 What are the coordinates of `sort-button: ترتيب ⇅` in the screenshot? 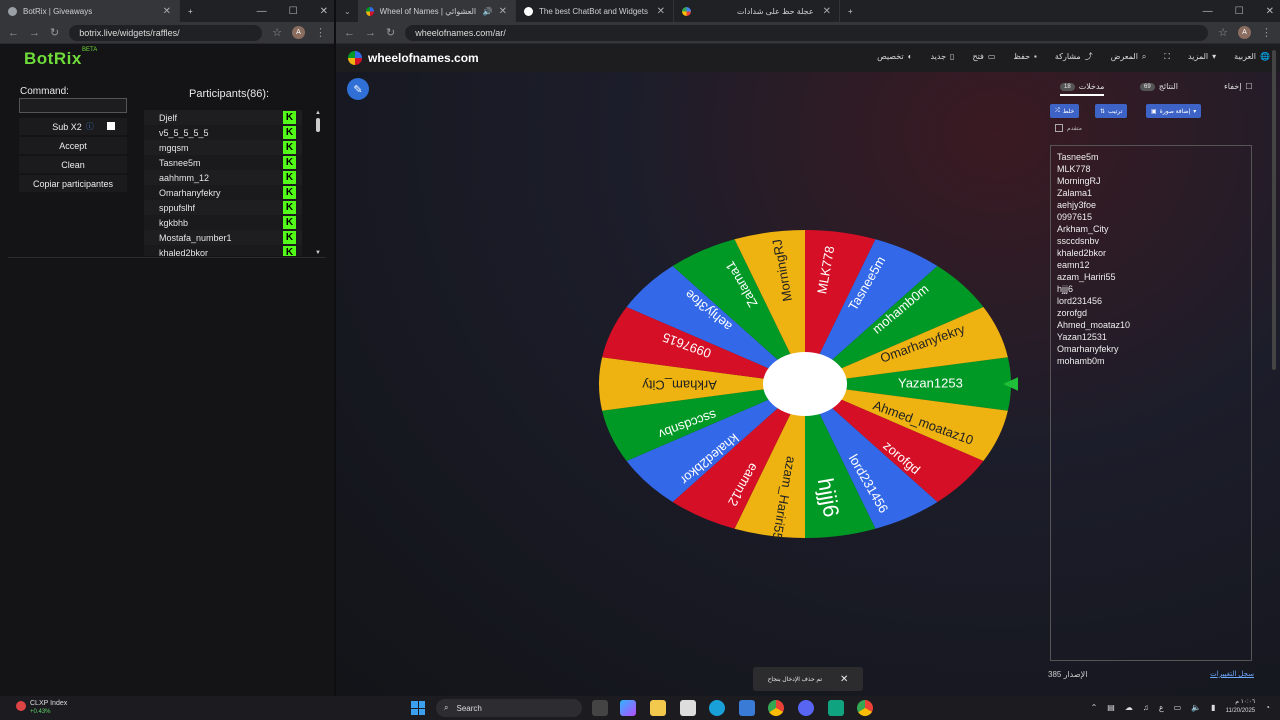 It's located at (1111, 111).